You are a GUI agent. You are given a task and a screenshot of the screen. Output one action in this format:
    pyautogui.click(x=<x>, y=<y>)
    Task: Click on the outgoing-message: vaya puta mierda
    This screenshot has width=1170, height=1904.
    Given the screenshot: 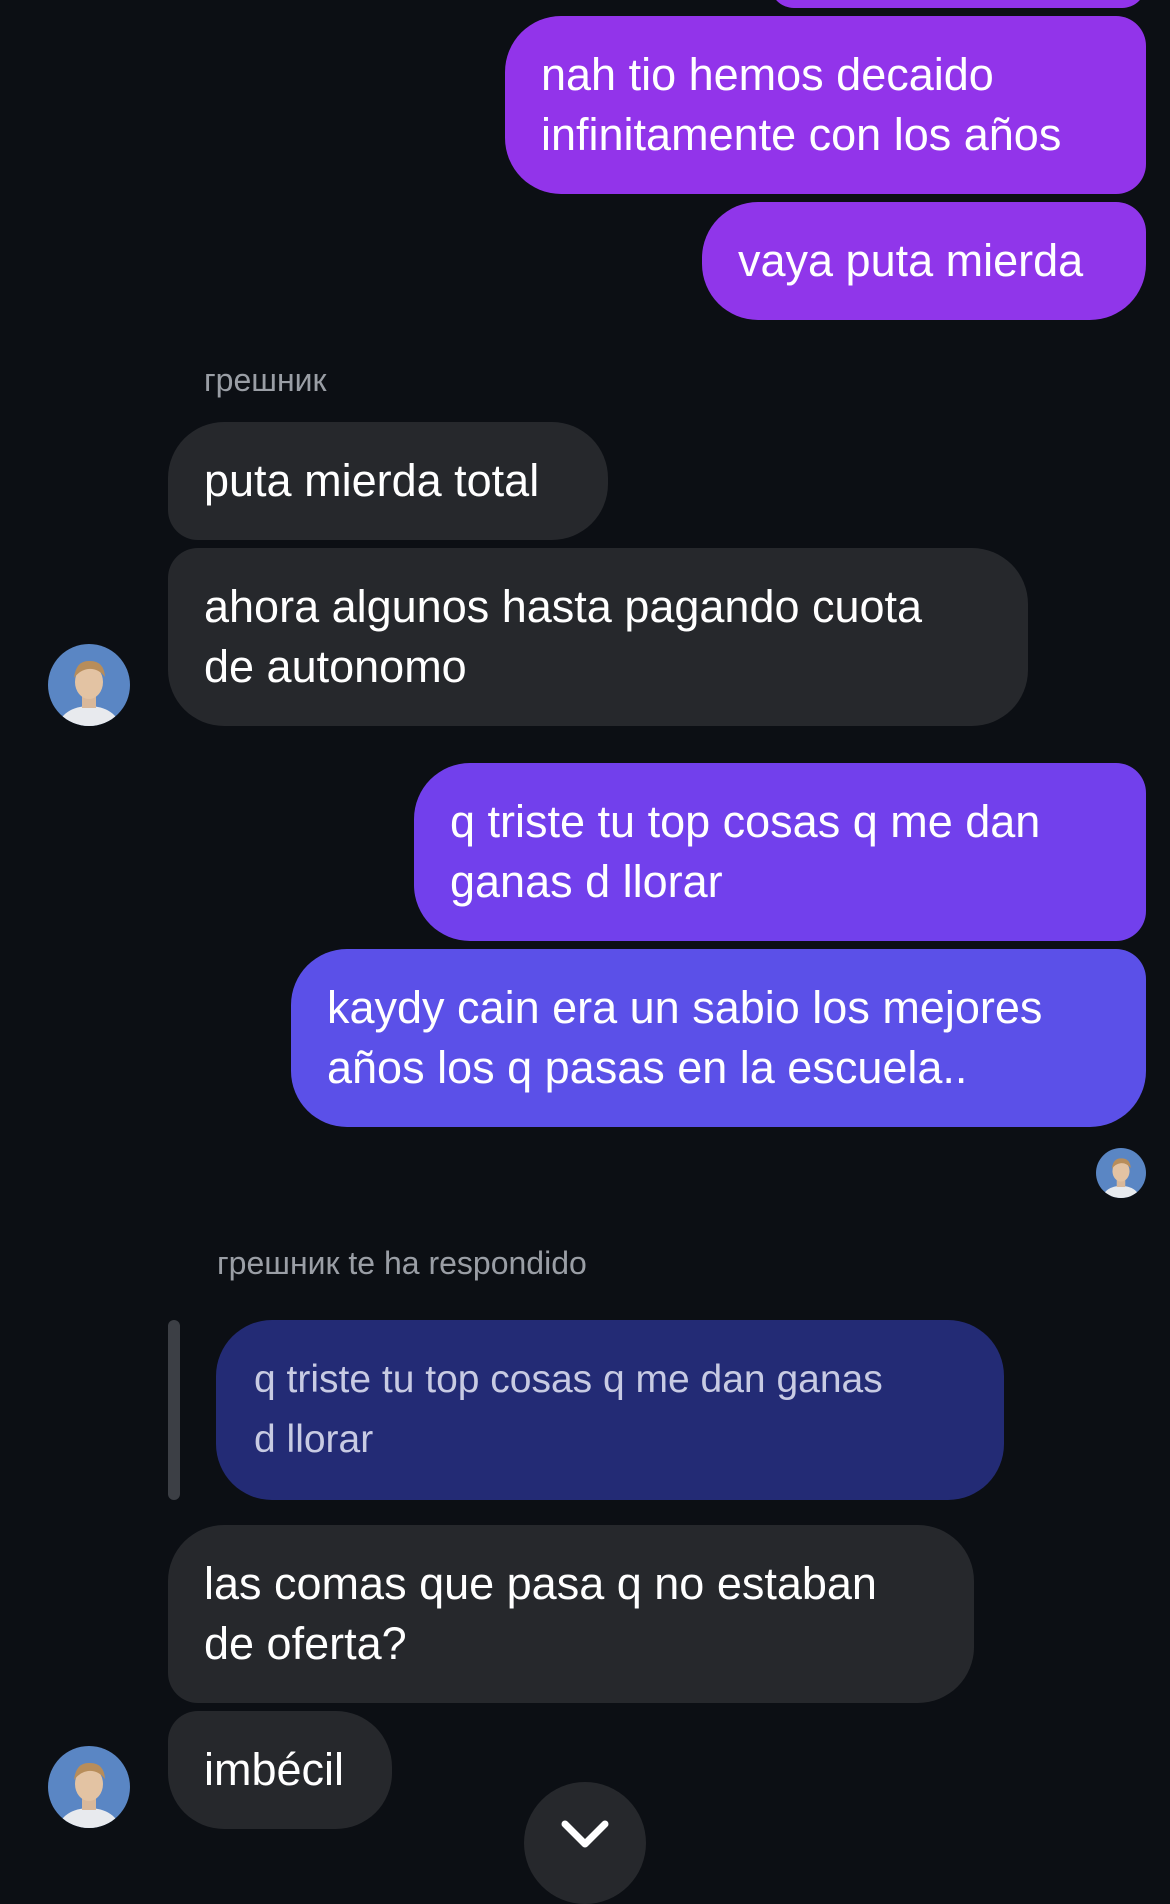 What is the action you would take?
    pyautogui.click(x=924, y=261)
    